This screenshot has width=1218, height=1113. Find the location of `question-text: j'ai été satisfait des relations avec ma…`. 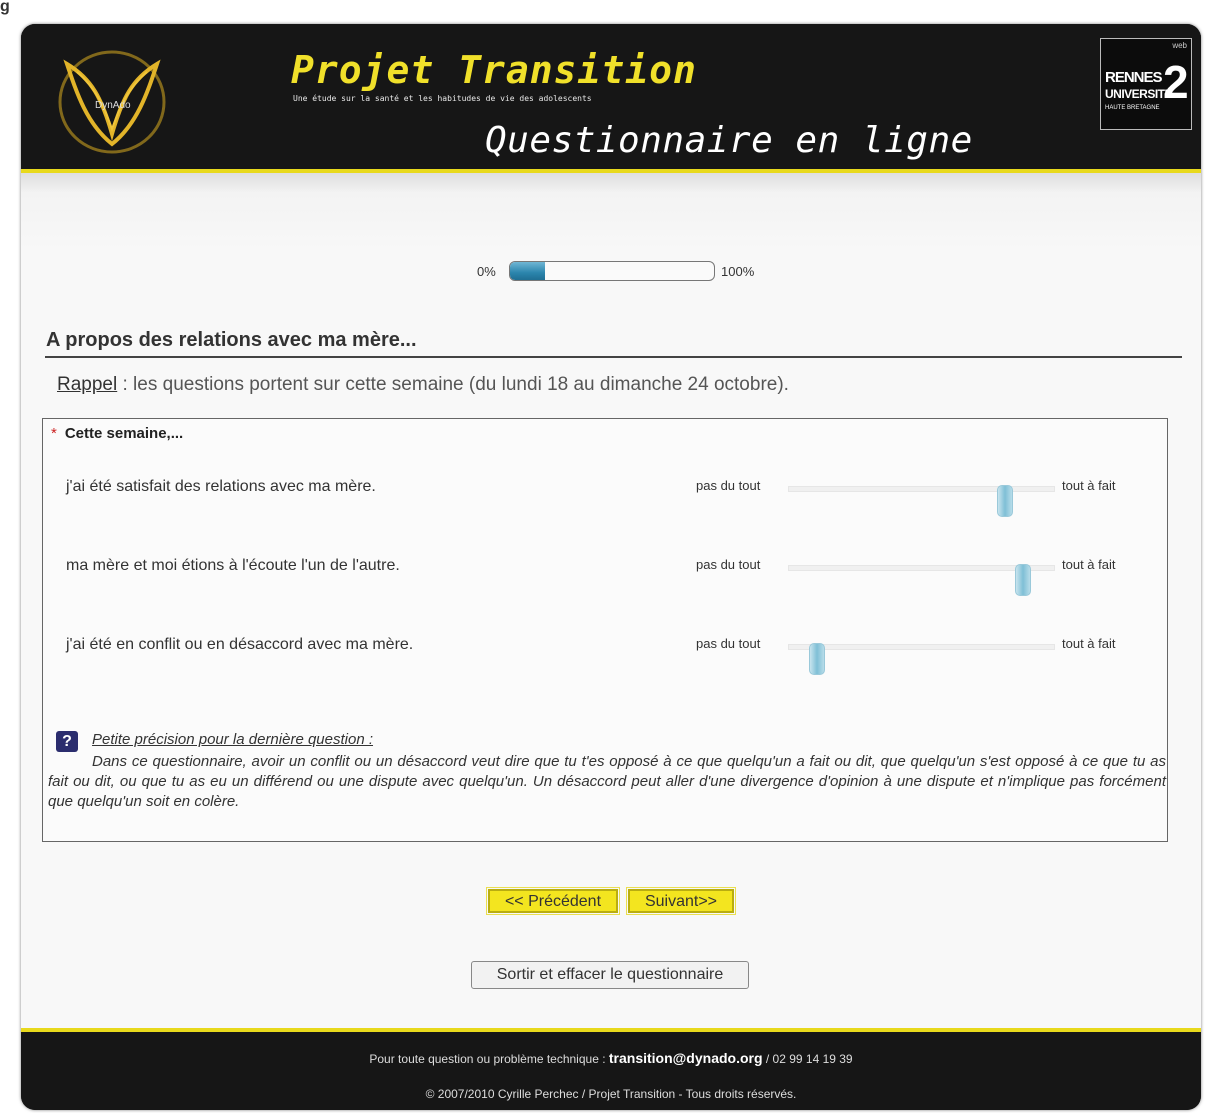

question-text: j'ai été satisfait des relations avec ma… is located at coordinates (221, 486).